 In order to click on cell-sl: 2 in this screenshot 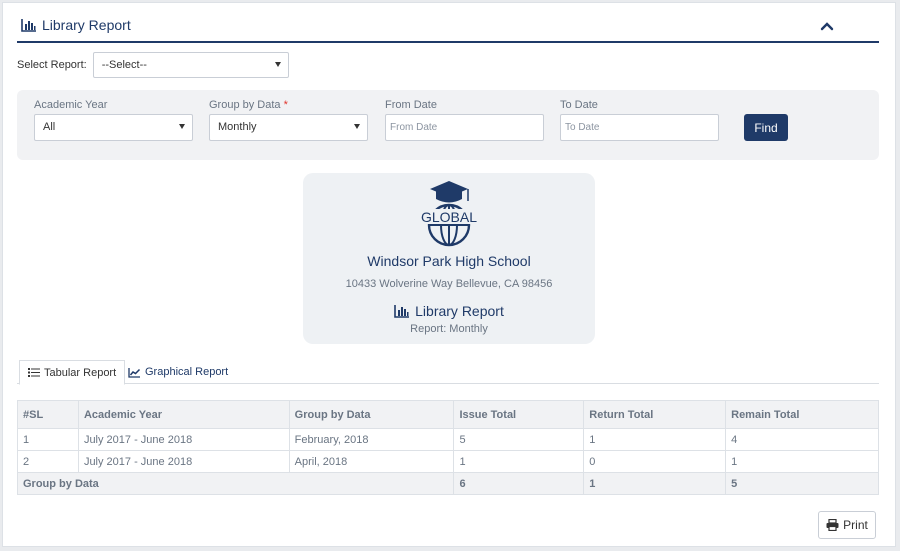, I will do `click(48, 461)`.